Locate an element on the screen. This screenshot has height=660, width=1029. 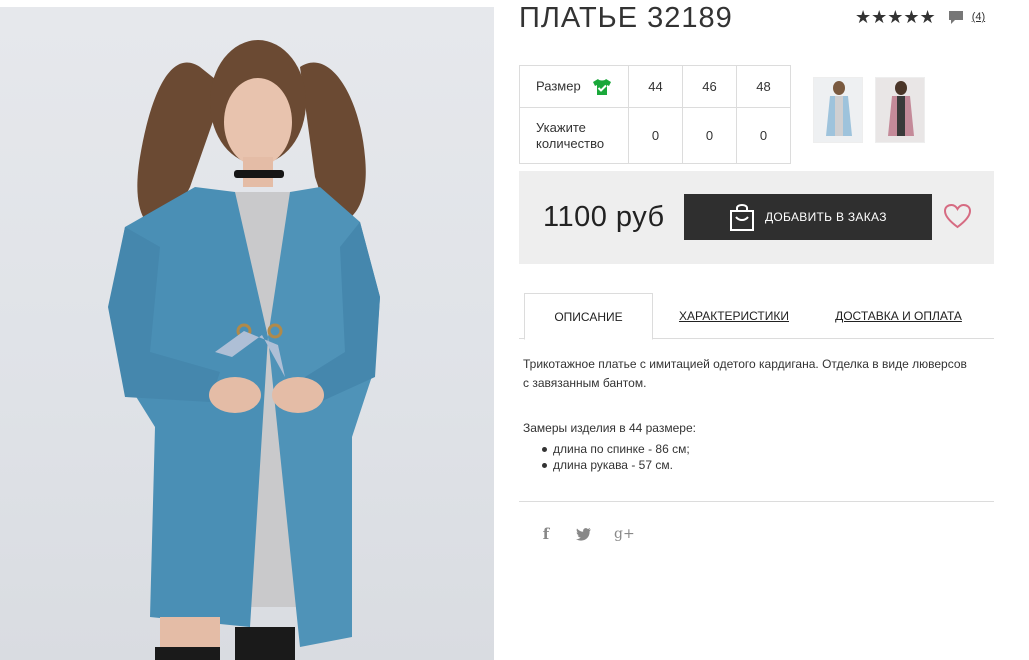
facebook-icon: f is located at coordinates (546, 534).